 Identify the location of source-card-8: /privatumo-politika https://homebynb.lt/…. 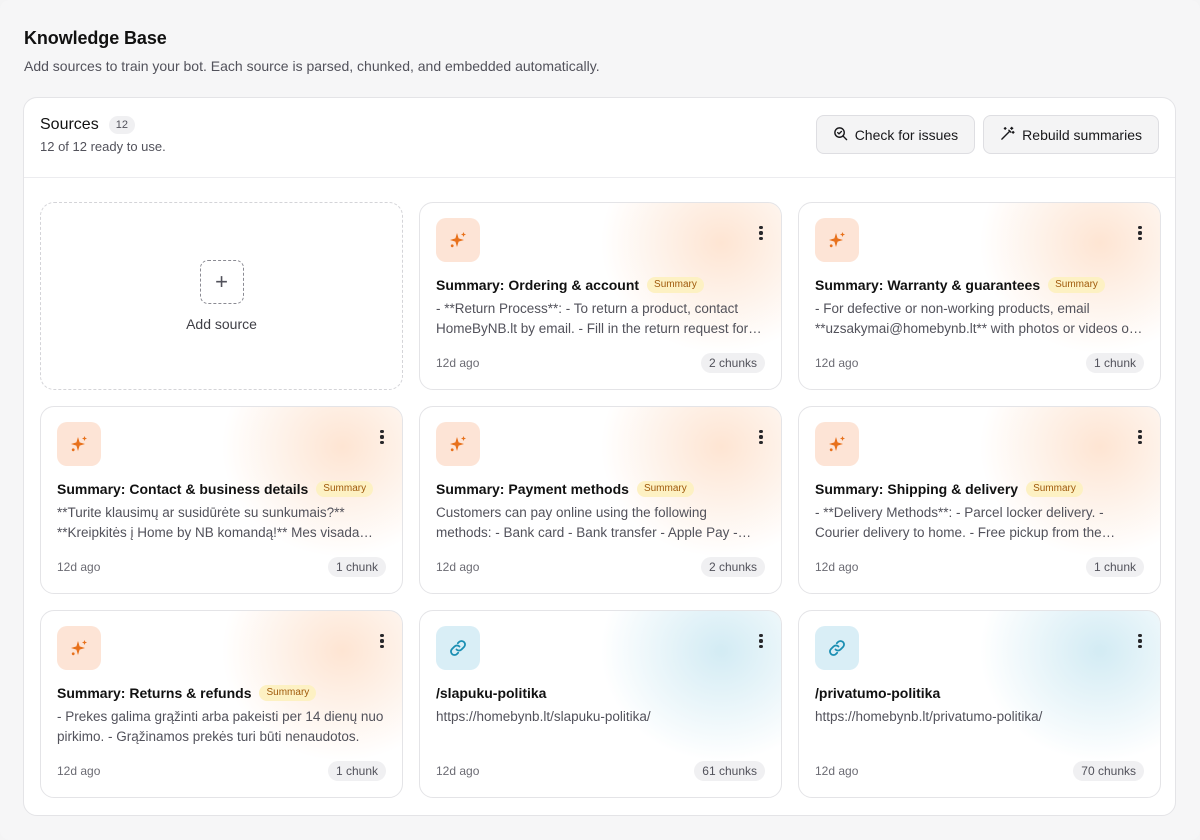
(979, 704).